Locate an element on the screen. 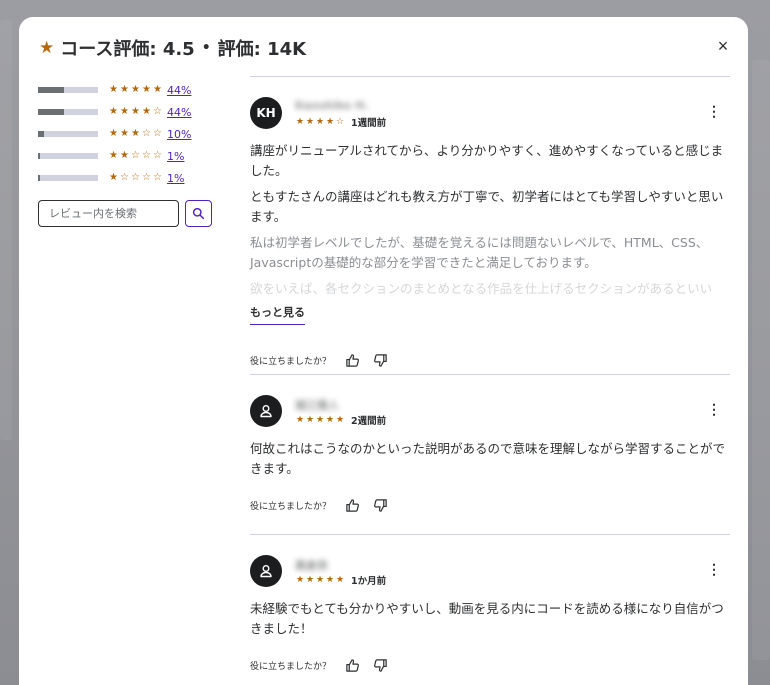 The width and height of the screenshot is (770, 685). avatar: KH is located at coordinates (266, 113).